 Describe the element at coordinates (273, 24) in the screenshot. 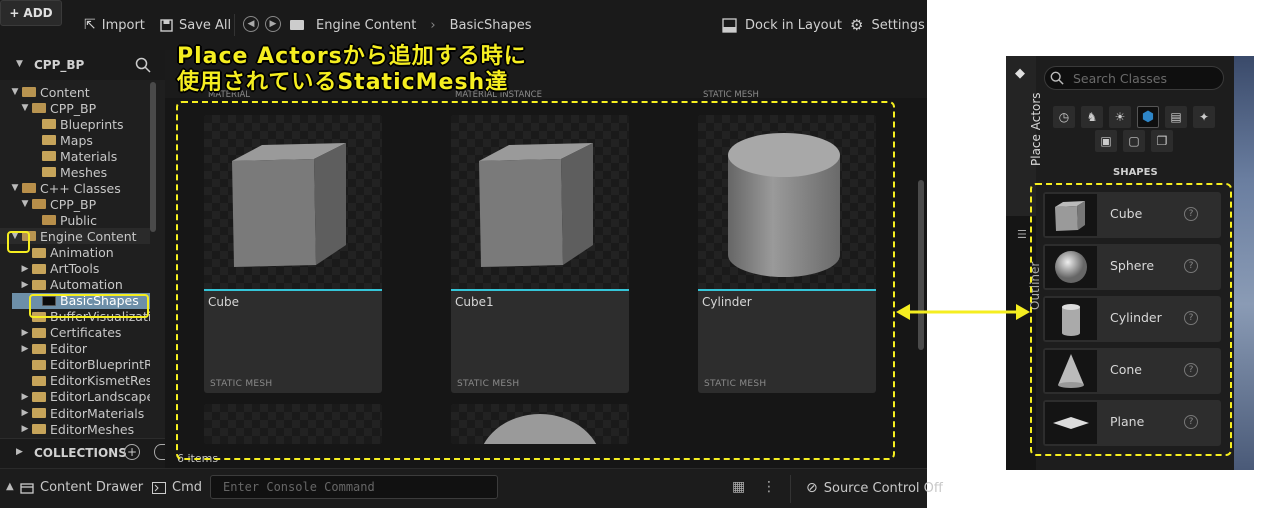

I see `forward-icon: ▶` at that location.